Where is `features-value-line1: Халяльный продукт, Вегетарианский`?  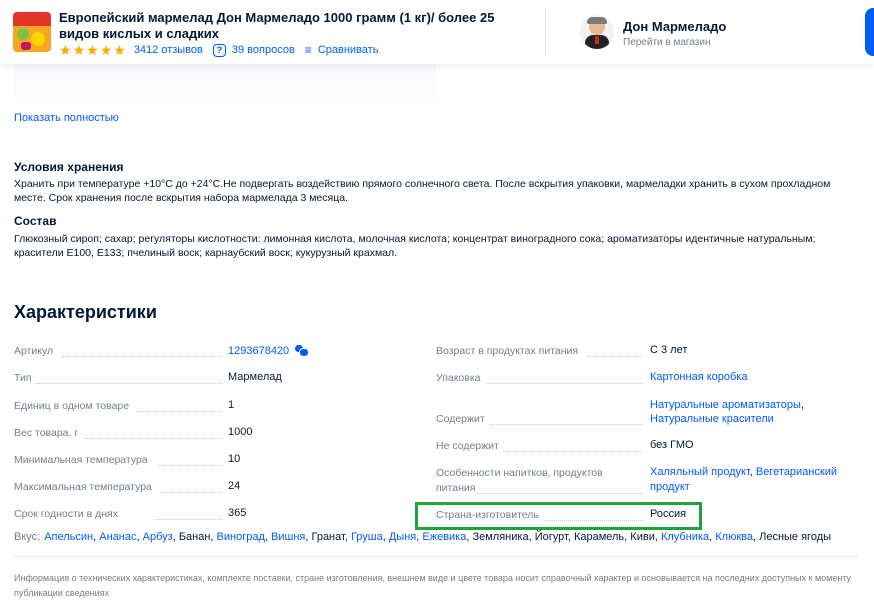
features-value-line1: Халяльный продукт, Вегетарианский is located at coordinates (743, 472).